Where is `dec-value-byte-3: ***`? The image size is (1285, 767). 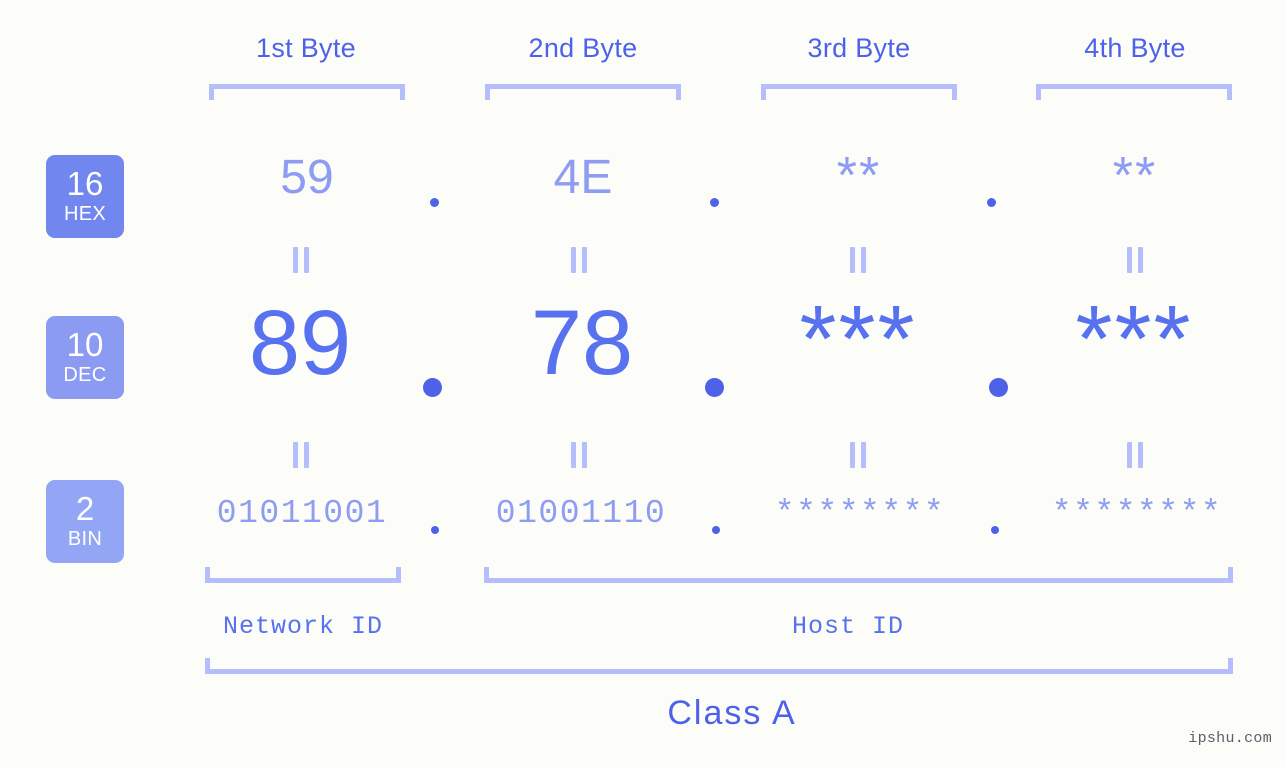
dec-value-byte-3: *** is located at coordinates (858, 339).